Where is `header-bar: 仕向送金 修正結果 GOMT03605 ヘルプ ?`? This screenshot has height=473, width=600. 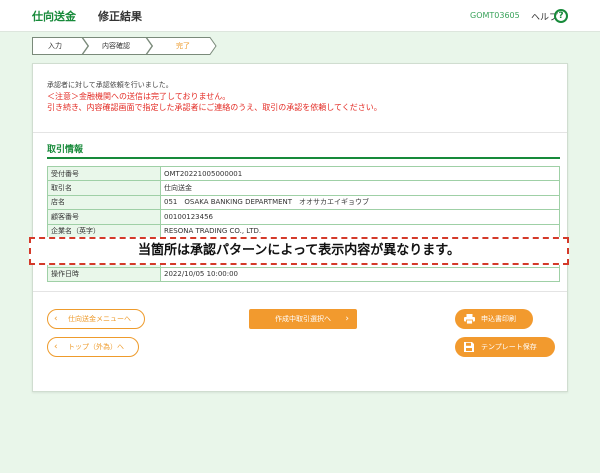
header-bar: 仕向送金 修正結果 GOMT03605 ヘルプ ? is located at coordinates (300, 16).